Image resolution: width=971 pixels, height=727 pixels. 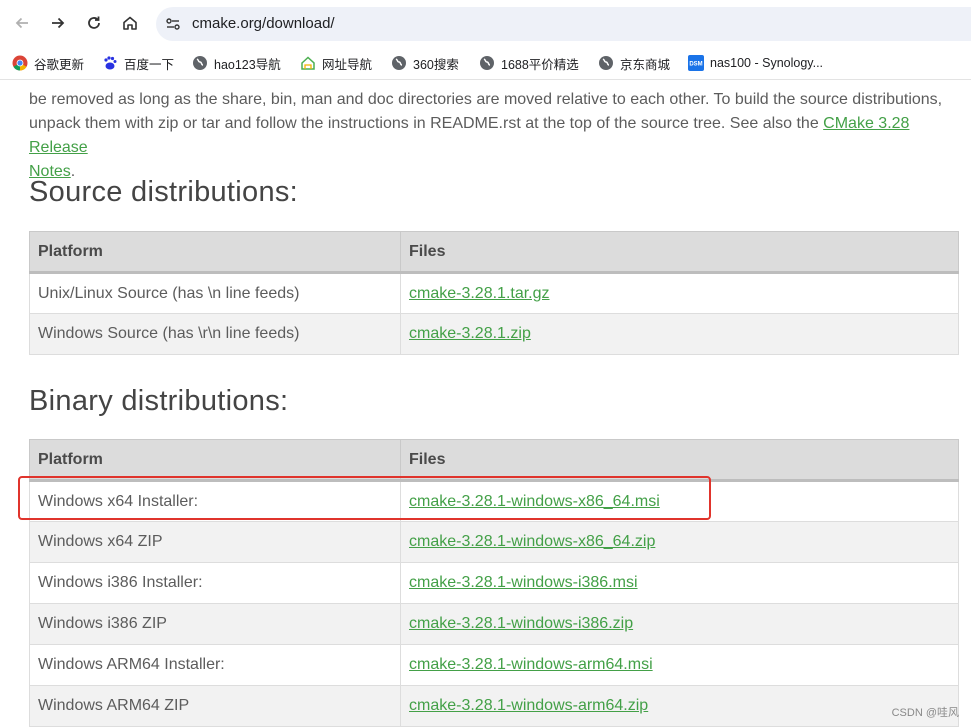 I want to click on back-button, so click(x=22, y=23).